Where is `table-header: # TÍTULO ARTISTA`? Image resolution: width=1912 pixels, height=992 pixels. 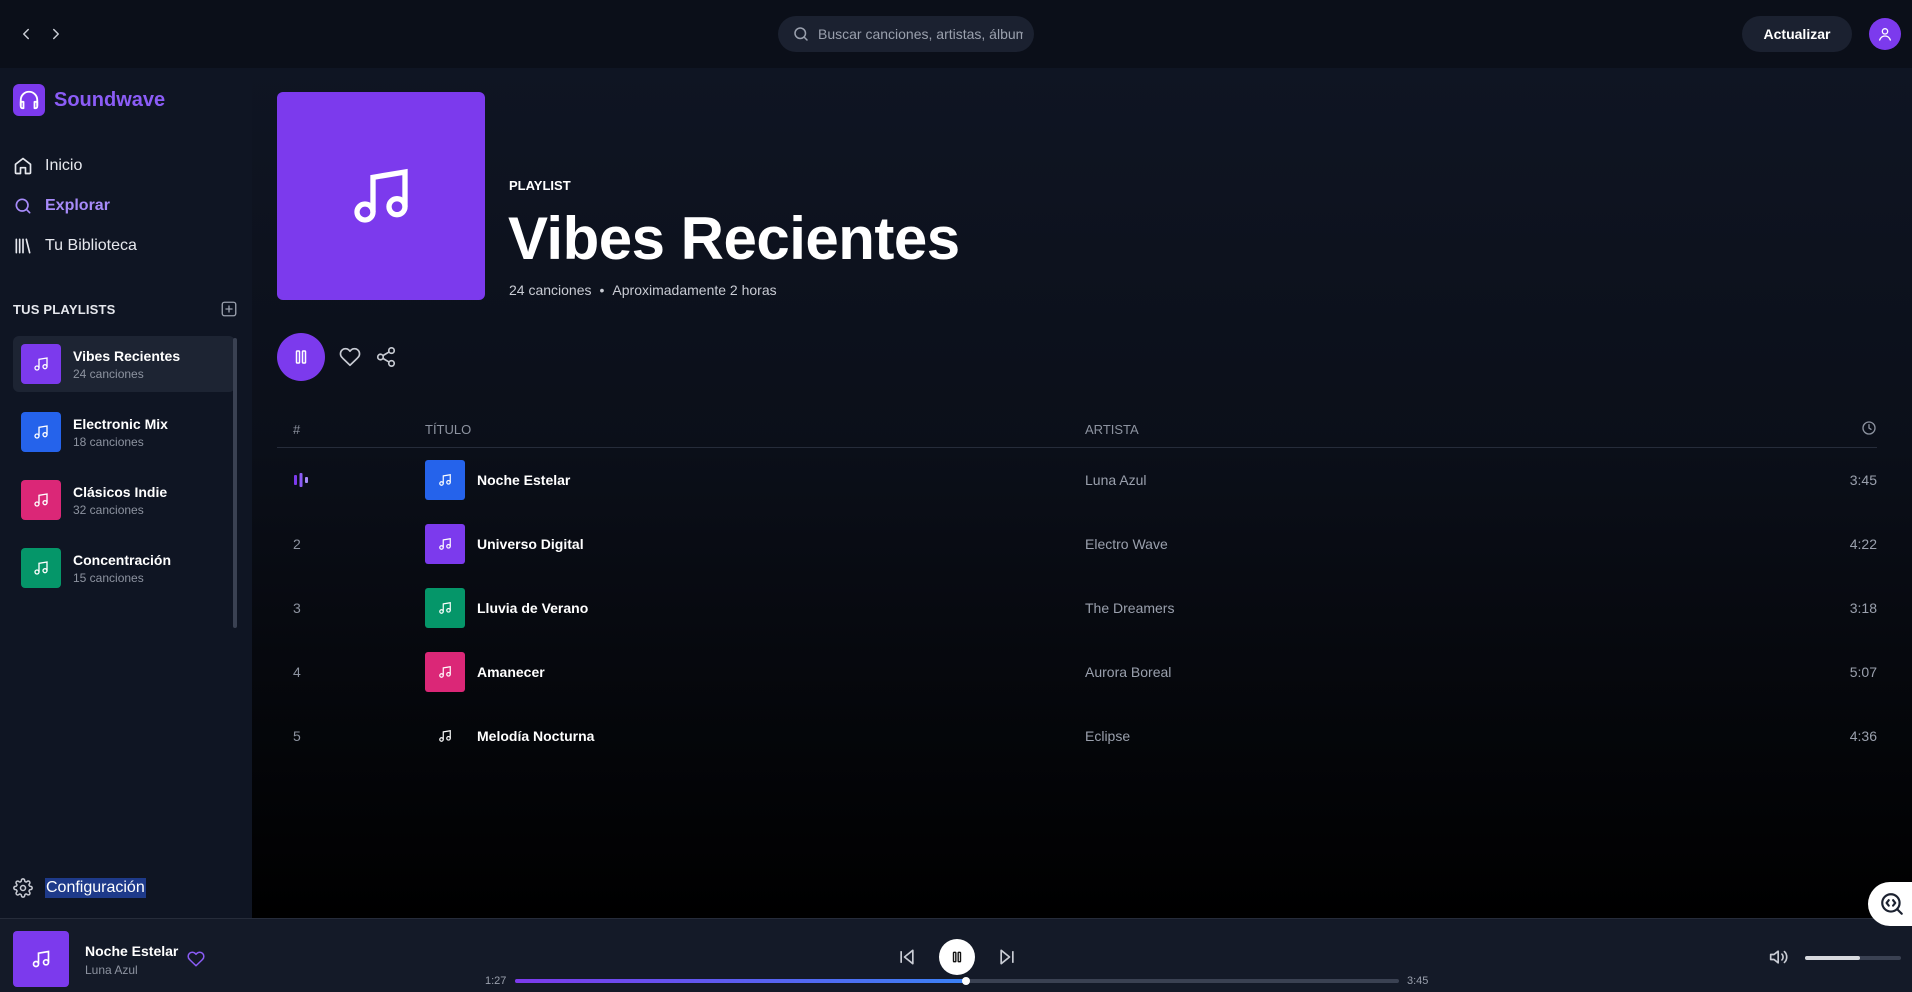
table-header: # TÍTULO ARTISTA is located at coordinates (1077, 430).